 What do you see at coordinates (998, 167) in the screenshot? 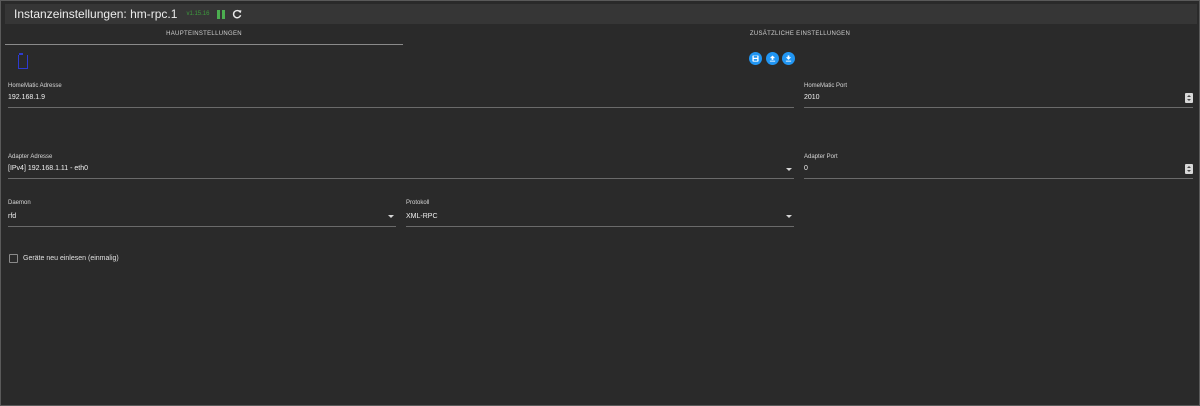
I see `adapter-port-field: Adapter Port 0` at bounding box center [998, 167].